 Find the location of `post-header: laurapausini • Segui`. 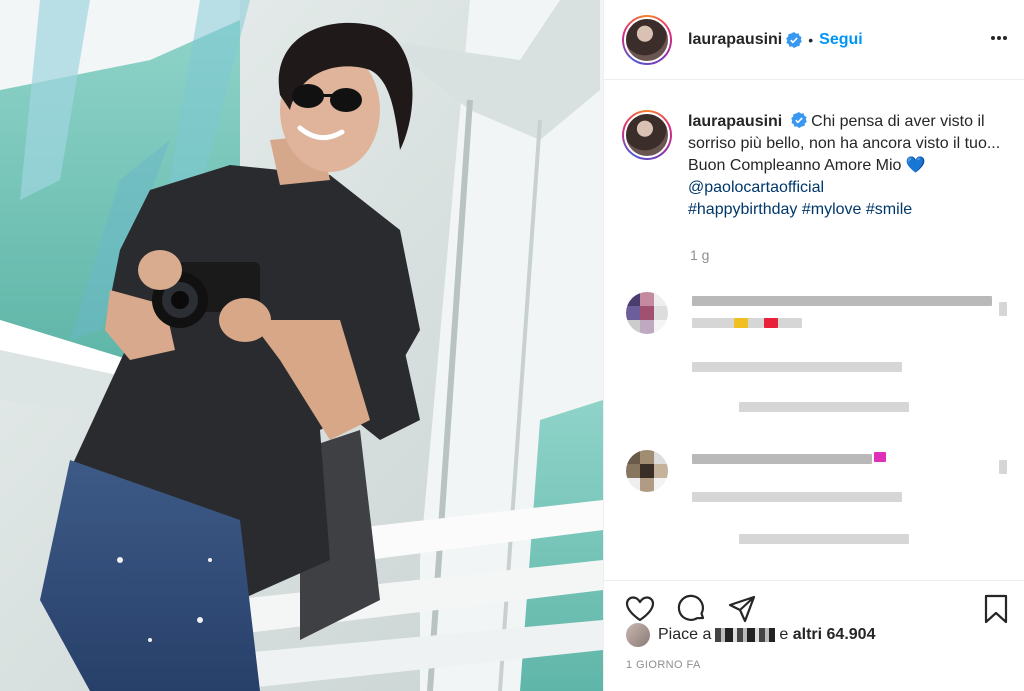

post-header: laurapausini • Segui is located at coordinates (814, 40).